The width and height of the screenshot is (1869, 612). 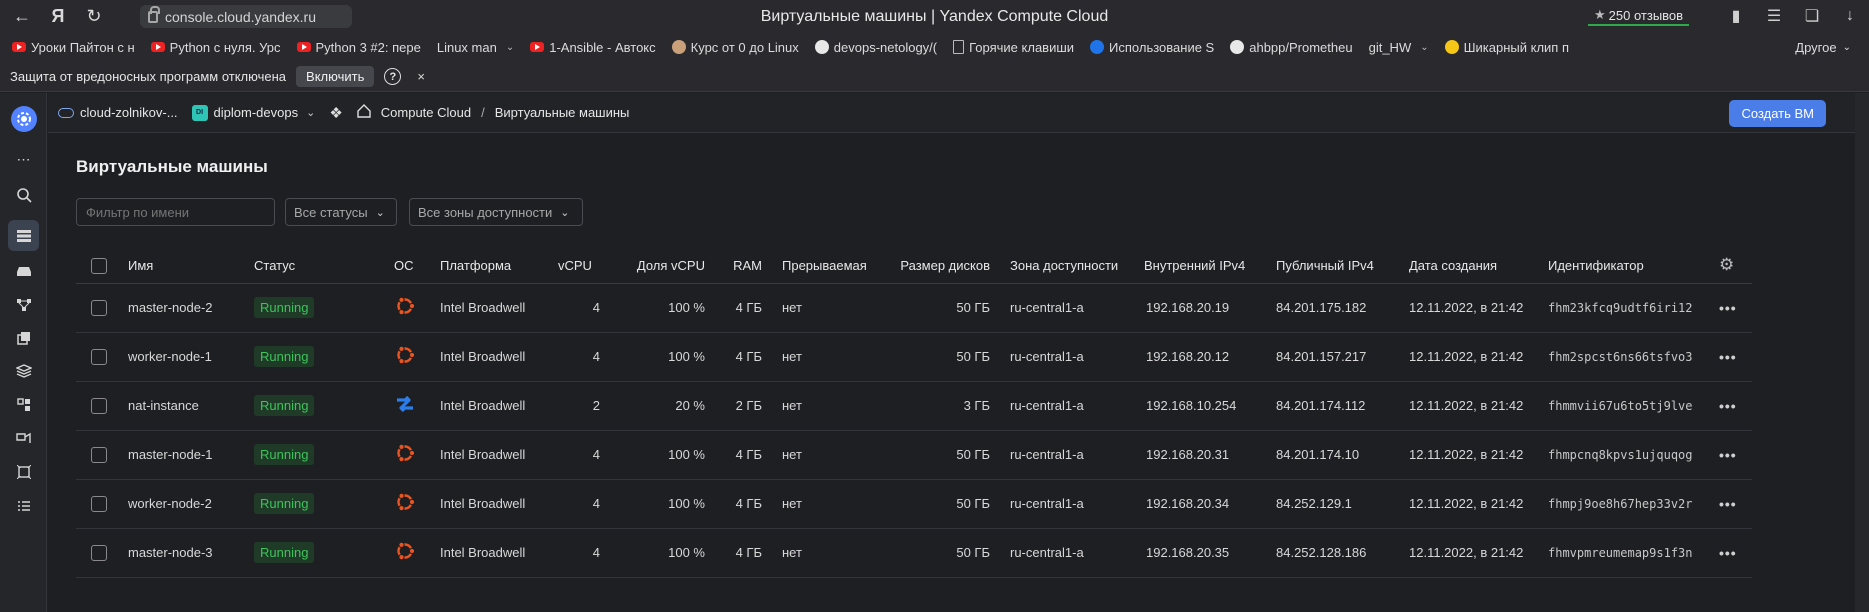 I want to click on bookmark-item: devops-netology/(, so click(x=875, y=47).